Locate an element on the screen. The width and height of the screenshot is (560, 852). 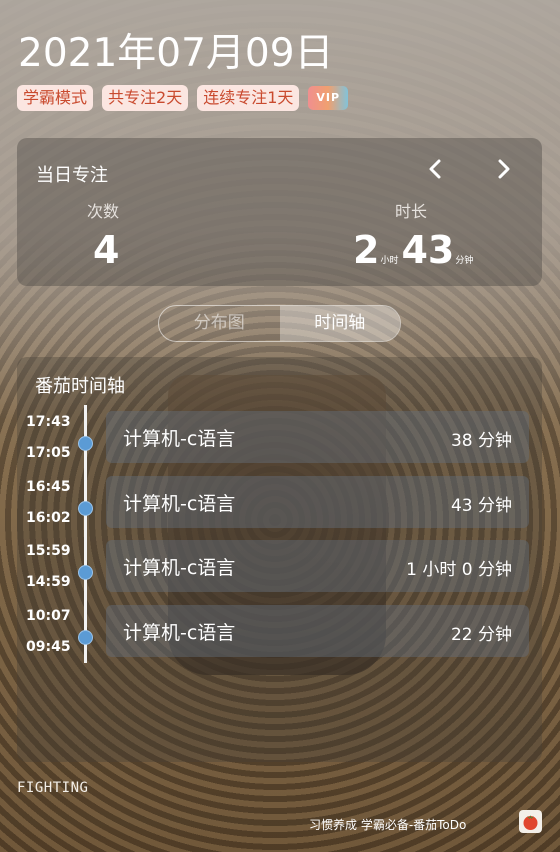
daily-focus-title: 当日专注 is located at coordinates (72, 175).